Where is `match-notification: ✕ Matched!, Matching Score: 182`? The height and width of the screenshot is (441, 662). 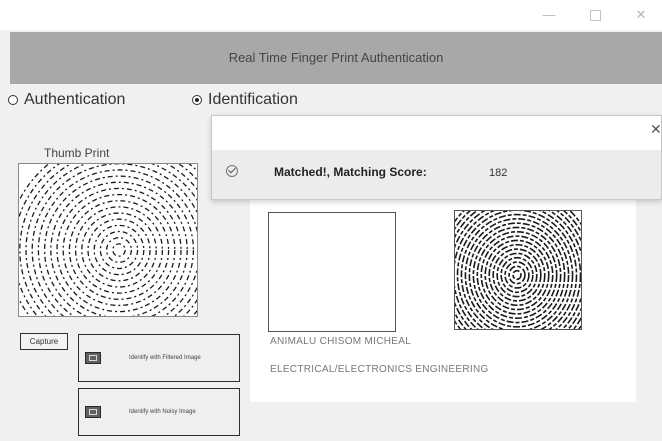
match-notification: ✕ Matched!, Matching Score: 182 is located at coordinates (436, 157).